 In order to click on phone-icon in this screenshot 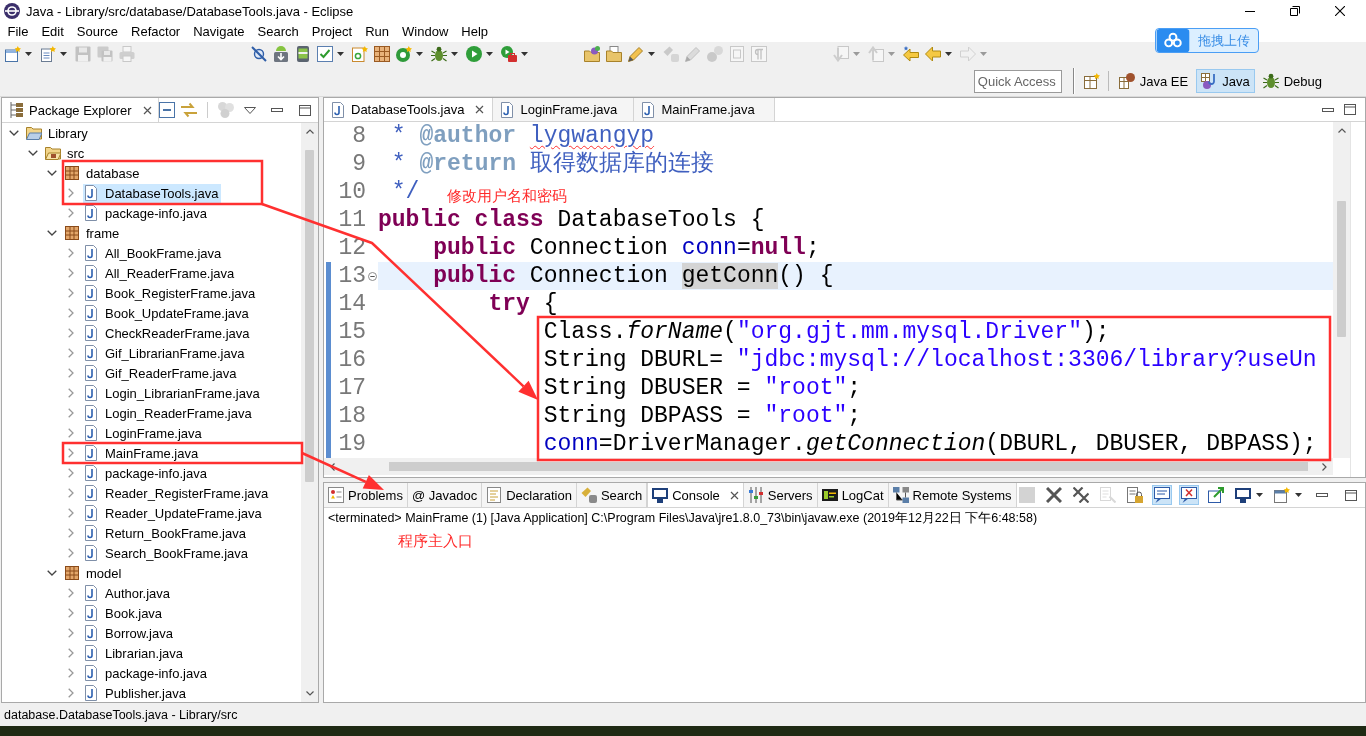, I will do `click(303, 54)`.